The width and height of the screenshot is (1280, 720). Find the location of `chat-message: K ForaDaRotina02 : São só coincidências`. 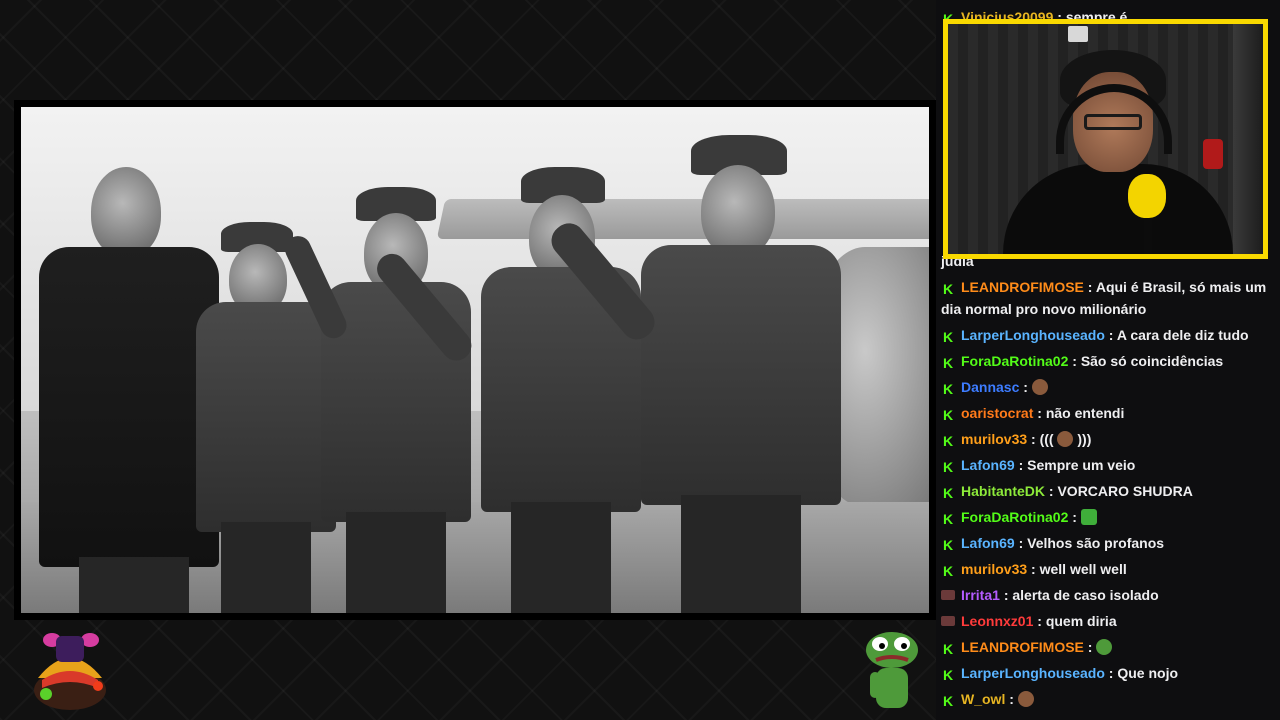

chat-message: K ForaDaRotina02 : São só coincidências is located at coordinates (1106, 361).